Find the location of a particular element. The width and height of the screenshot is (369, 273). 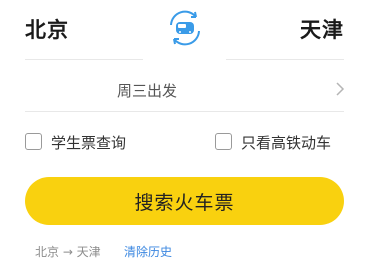

chevron-right-icon is located at coordinates (340, 89).